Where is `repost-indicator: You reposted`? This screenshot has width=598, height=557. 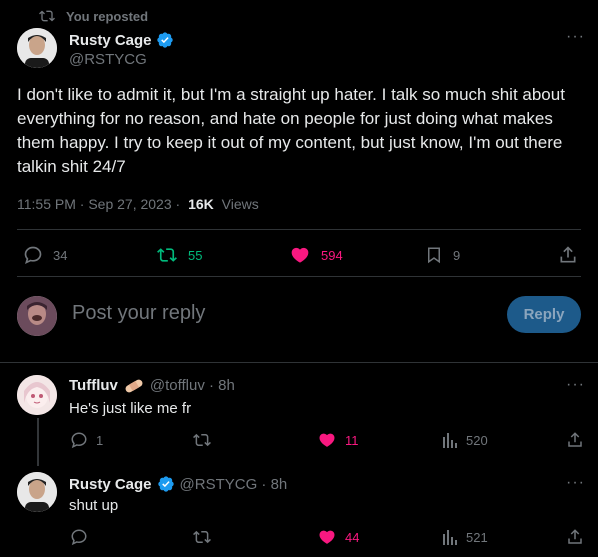 repost-indicator: You reposted is located at coordinates (93, 16).